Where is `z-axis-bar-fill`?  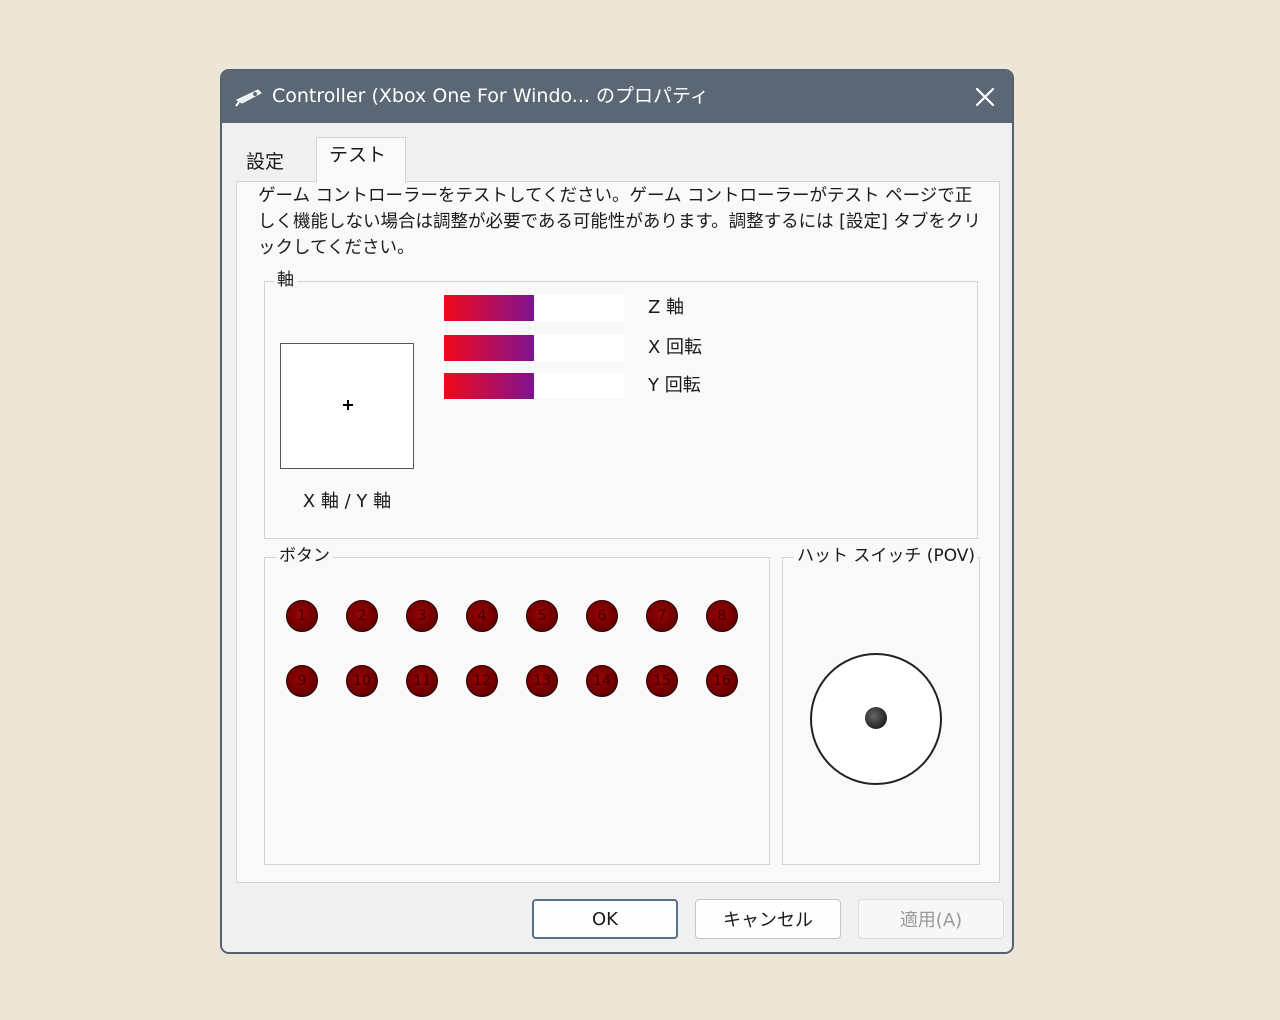
z-axis-bar-fill is located at coordinates (489, 308).